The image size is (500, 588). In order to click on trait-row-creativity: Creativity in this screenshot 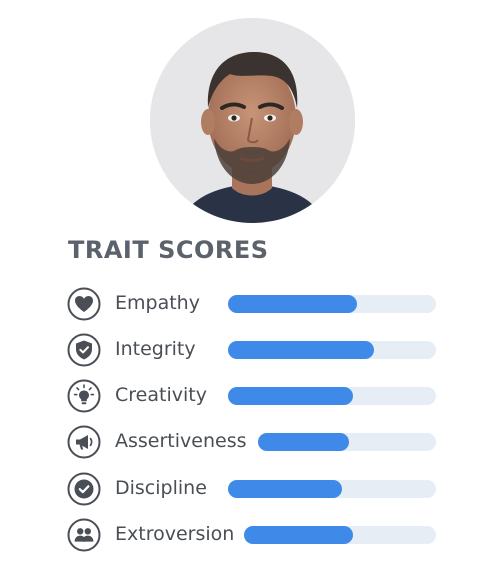, I will do `click(252, 396)`.